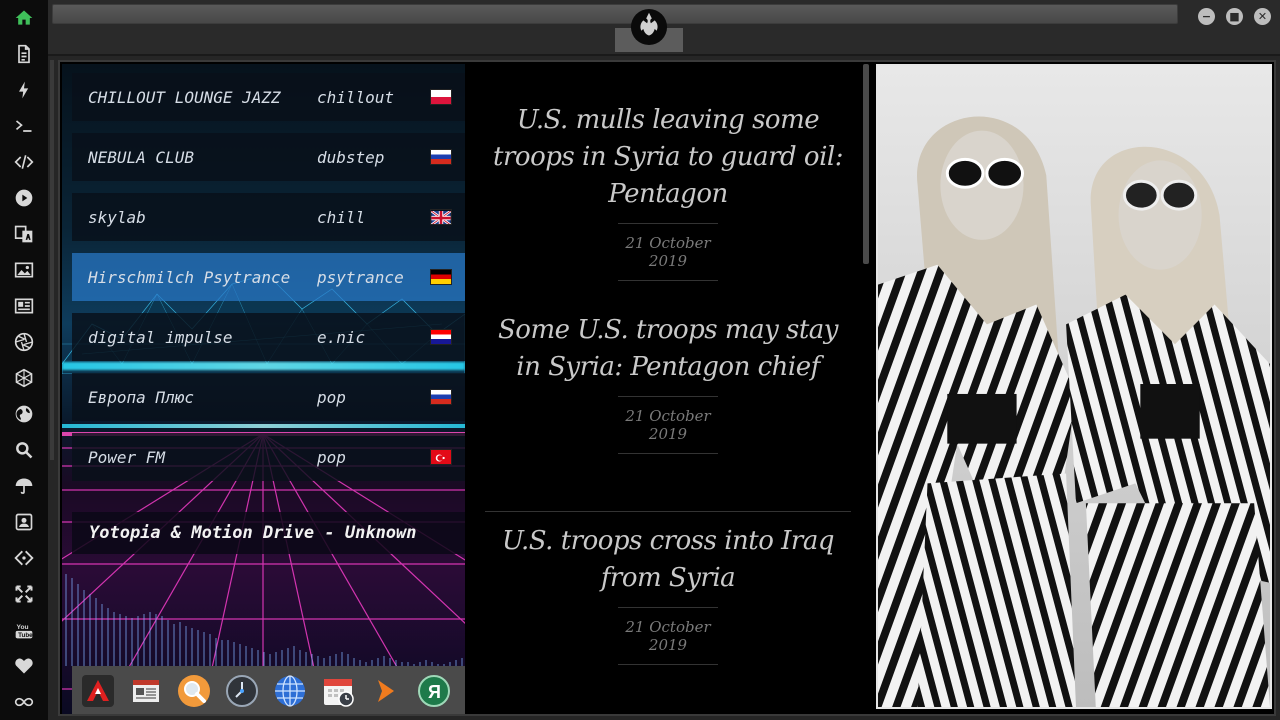 The width and height of the screenshot is (1280, 720). Describe the element at coordinates (360, 277) in the screenshot. I see `station-genre: psytrance` at that location.